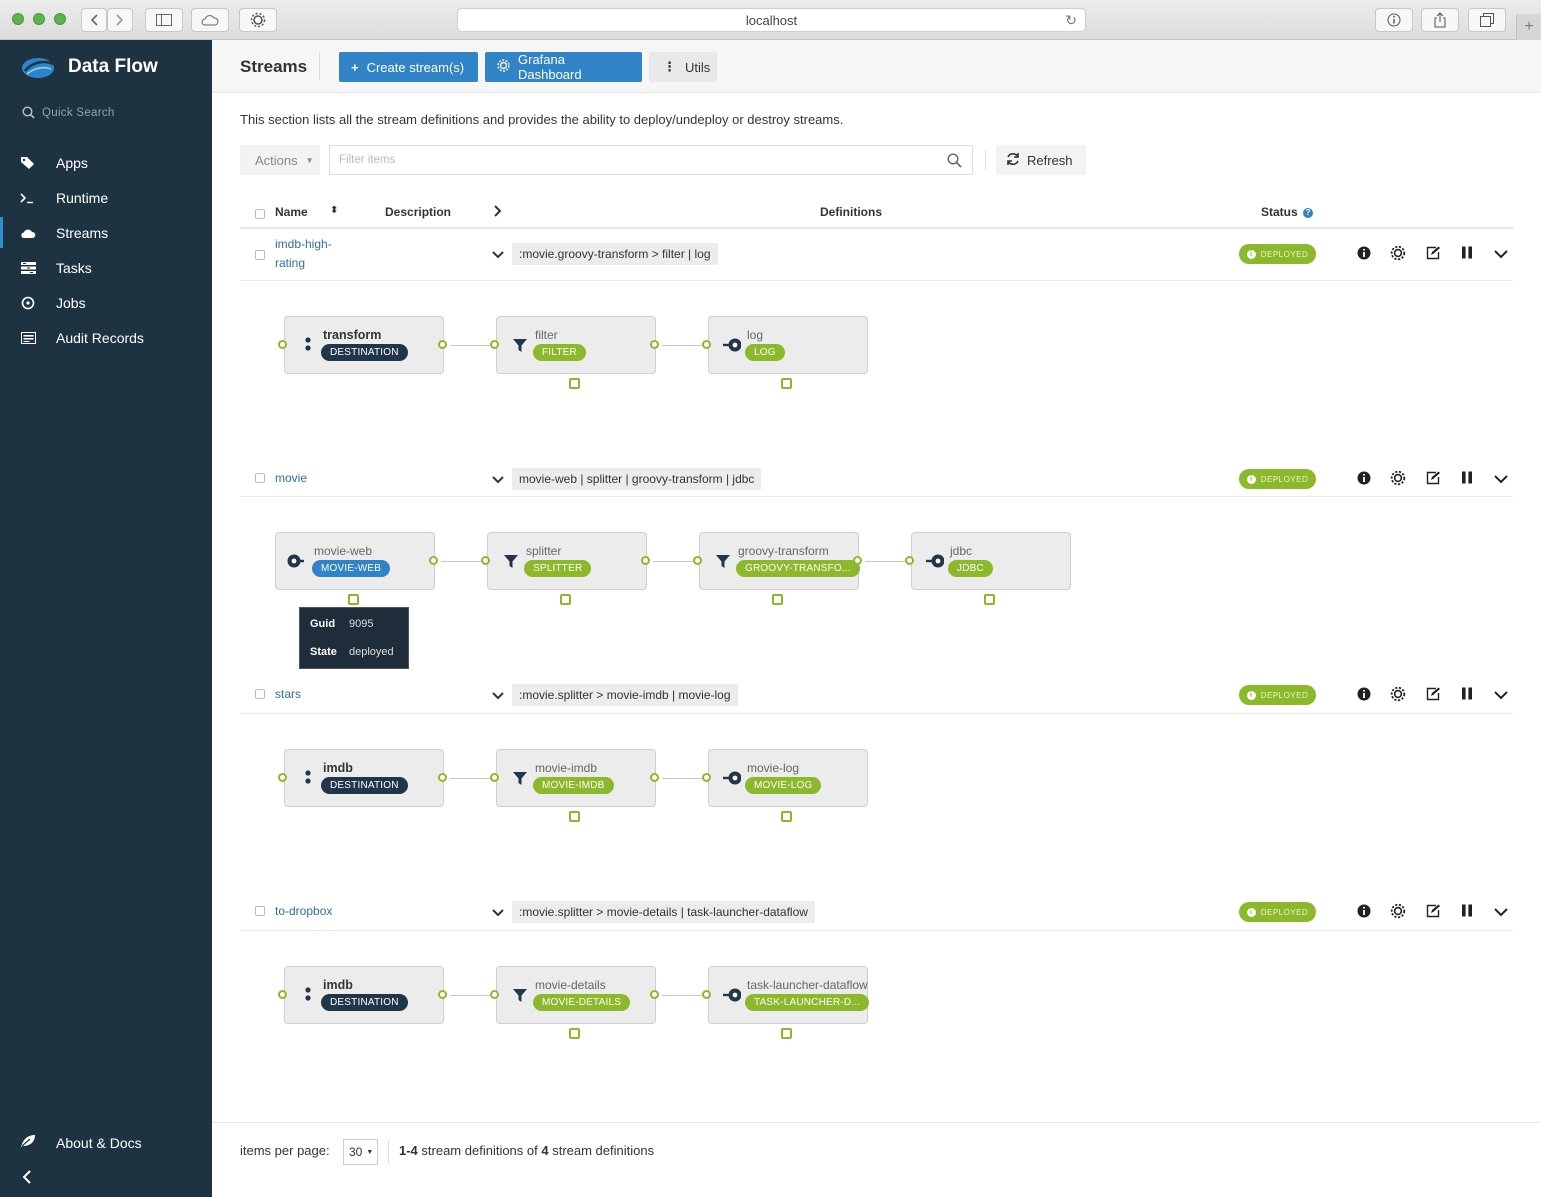  What do you see at coordinates (310, 478) in the screenshot?
I see `stream-name-link: movie` at bounding box center [310, 478].